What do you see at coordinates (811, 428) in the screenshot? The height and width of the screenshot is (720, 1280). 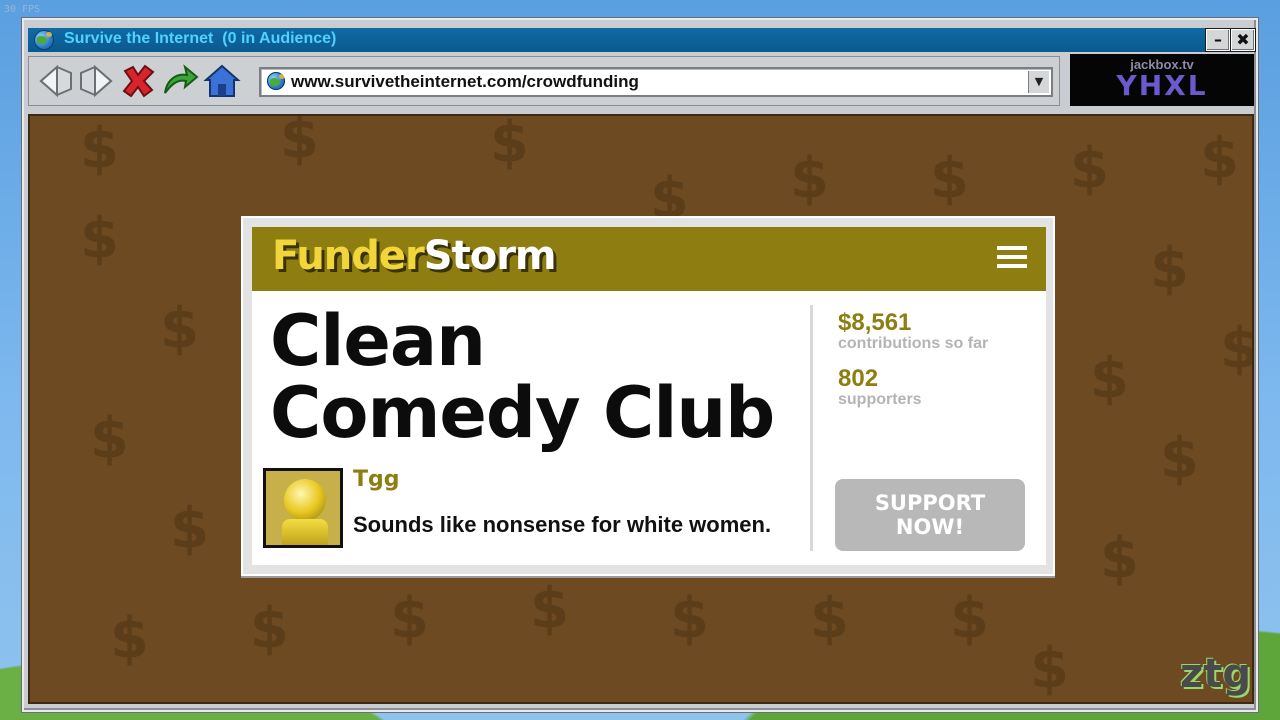 I see `divider` at bounding box center [811, 428].